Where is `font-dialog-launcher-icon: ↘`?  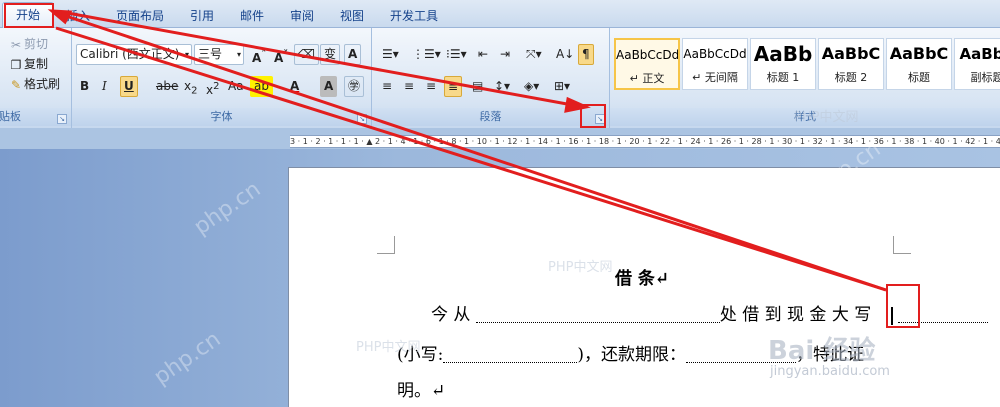 font-dialog-launcher-icon: ↘ is located at coordinates (362, 119).